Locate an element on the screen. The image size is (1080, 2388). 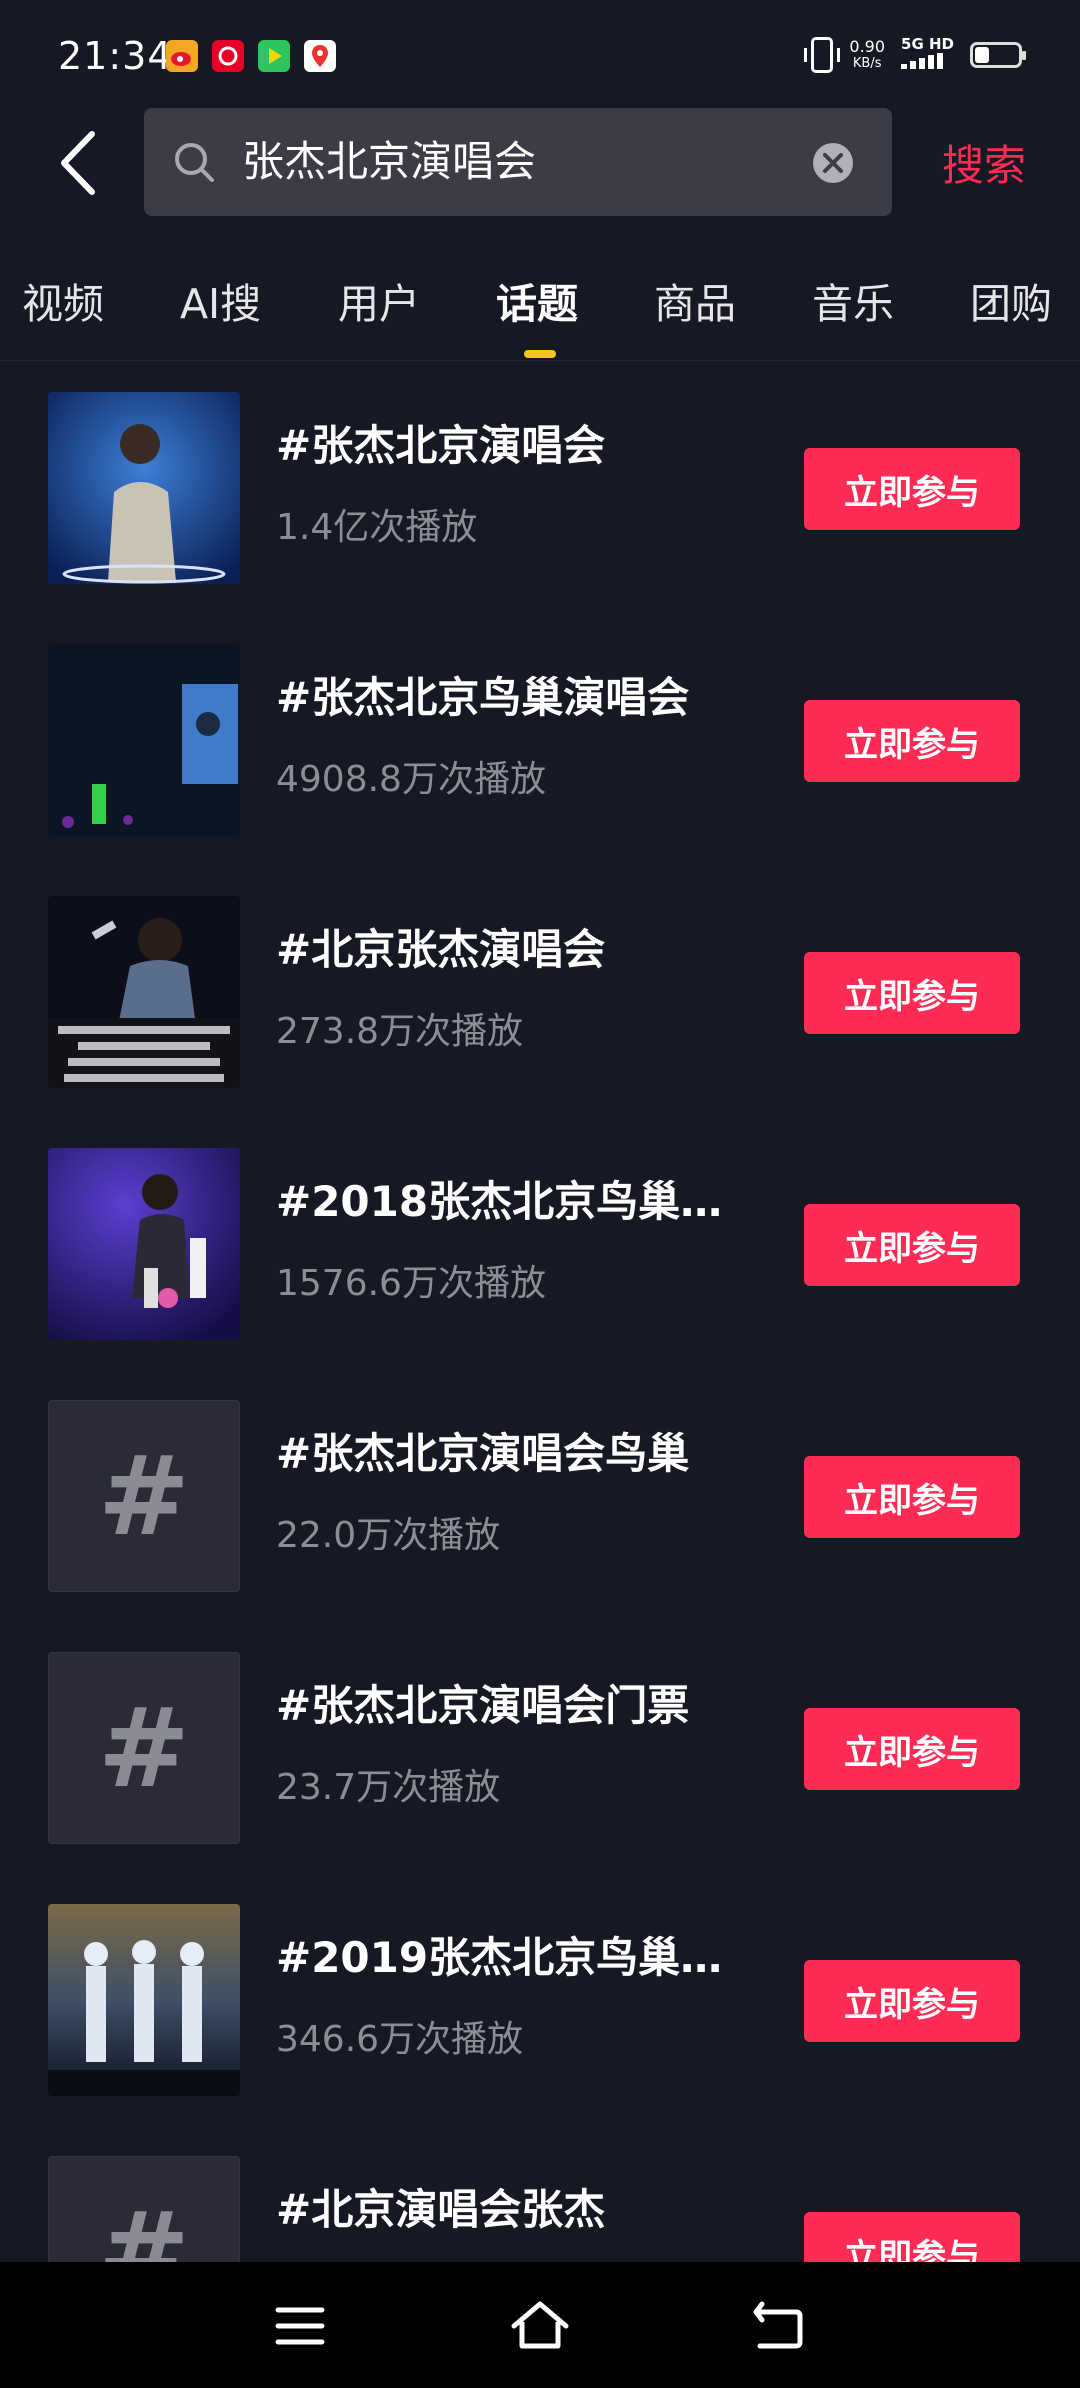
topic-play-count: 23.7万次播放 is located at coordinates (388, 1787).